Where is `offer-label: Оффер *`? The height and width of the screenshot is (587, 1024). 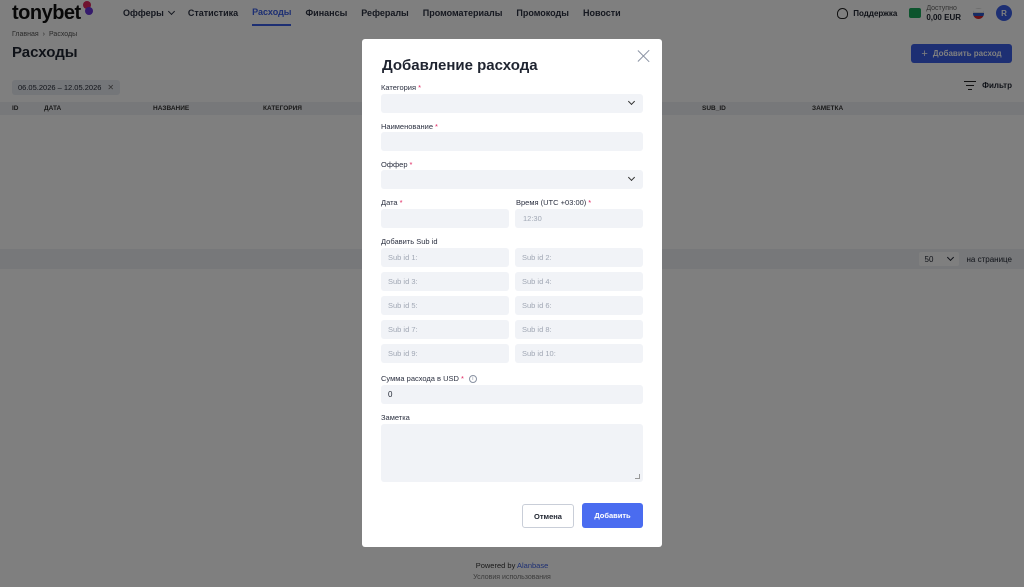 offer-label: Оффер * is located at coordinates (397, 164).